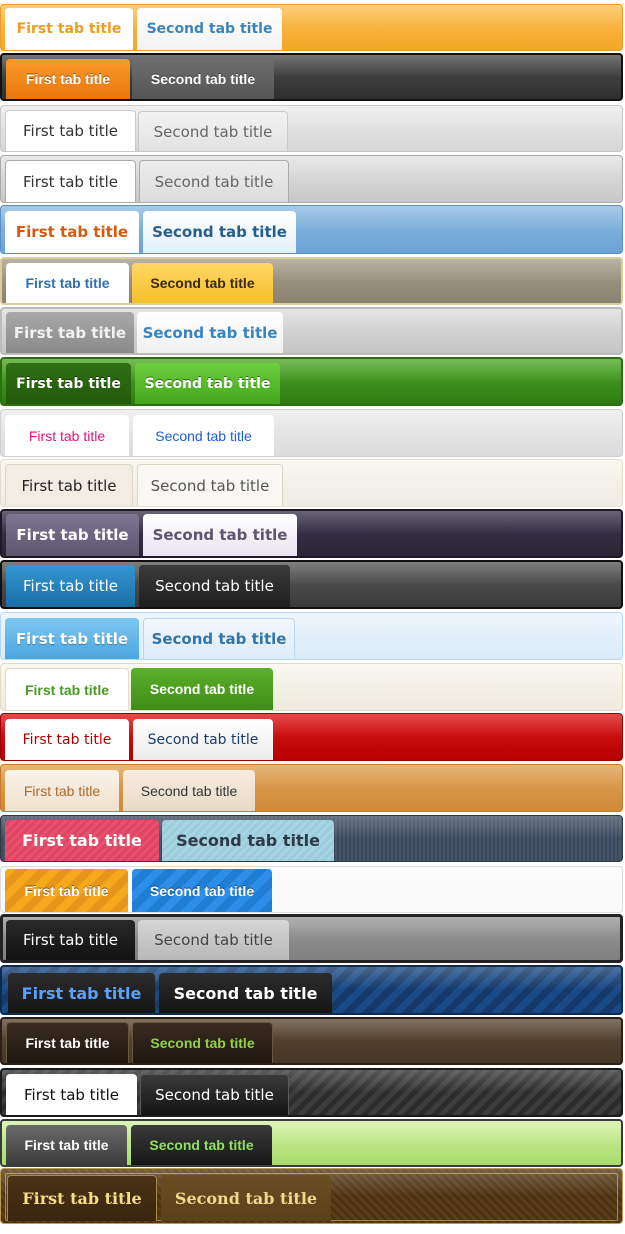 This screenshot has height=1234, width=625. Describe the element at coordinates (311, 331) in the screenshot. I see `tab-bar-gray-blue: First tab title Second tab title` at that location.